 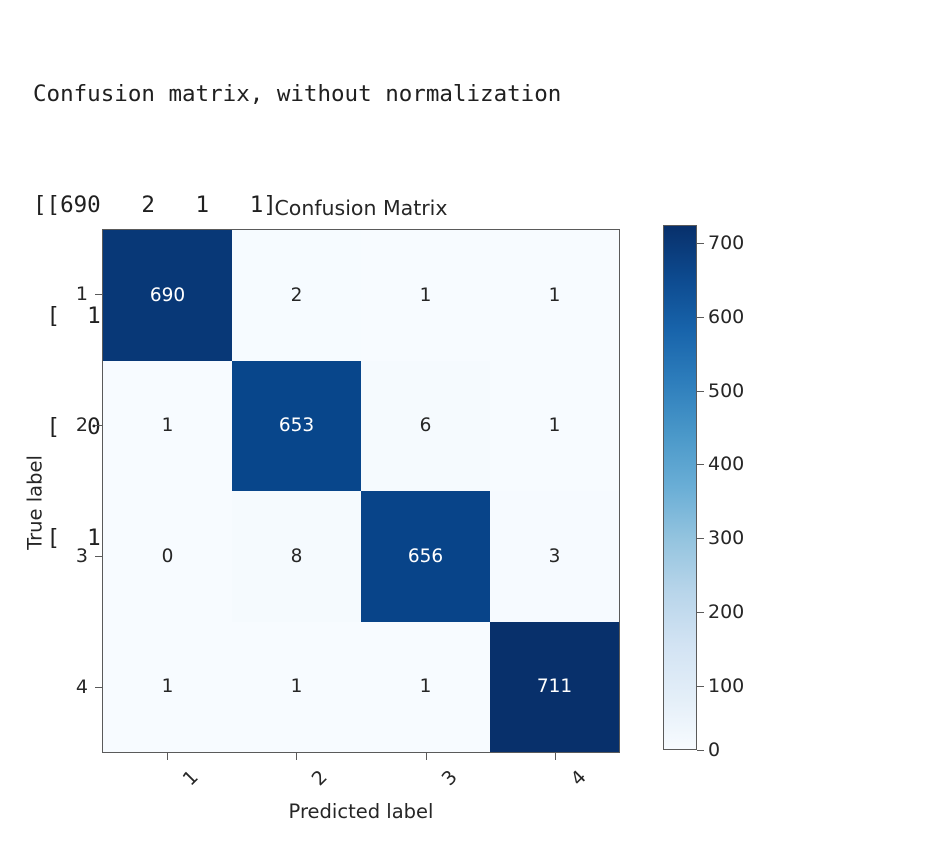 What do you see at coordinates (680, 487) in the screenshot?
I see `colorbar-gradient` at bounding box center [680, 487].